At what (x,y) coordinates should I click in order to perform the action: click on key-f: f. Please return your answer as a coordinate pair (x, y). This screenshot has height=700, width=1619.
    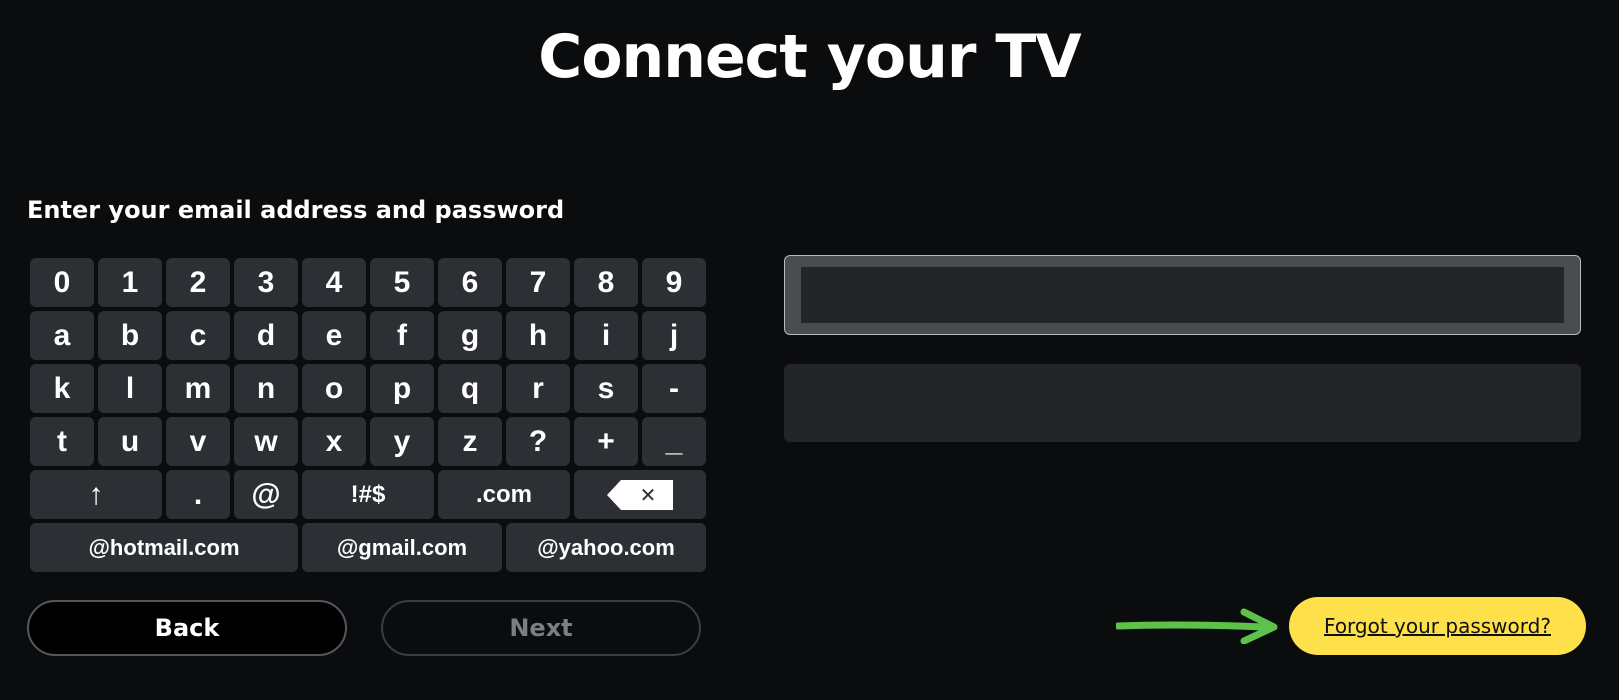
    Looking at the image, I should click on (402, 335).